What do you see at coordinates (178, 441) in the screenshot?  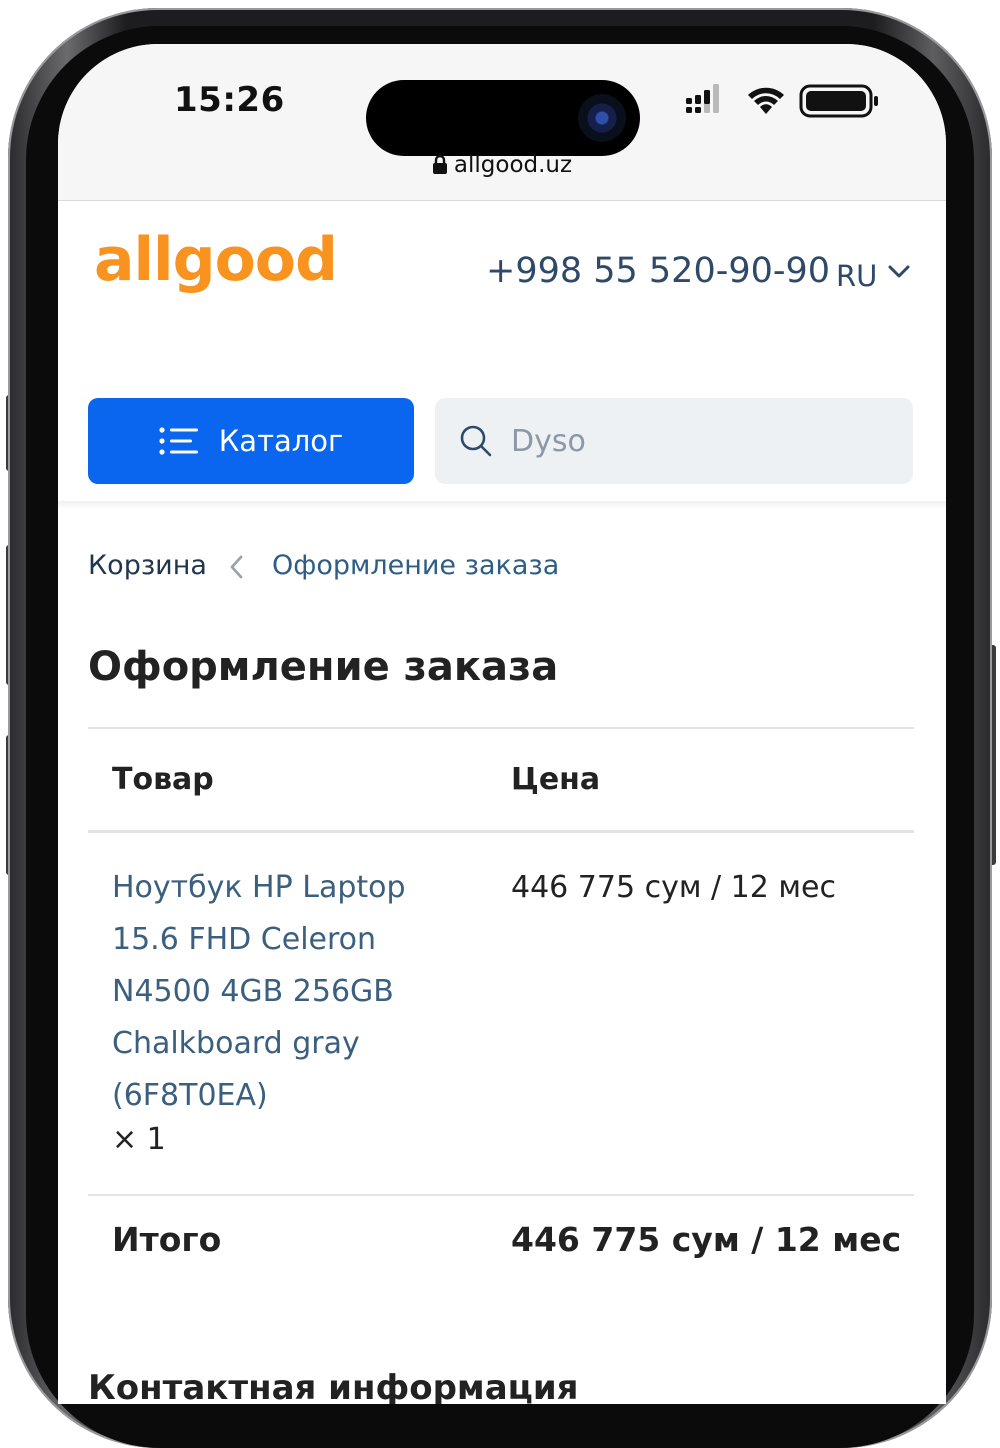 I see `list-menu-icon` at bounding box center [178, 441].